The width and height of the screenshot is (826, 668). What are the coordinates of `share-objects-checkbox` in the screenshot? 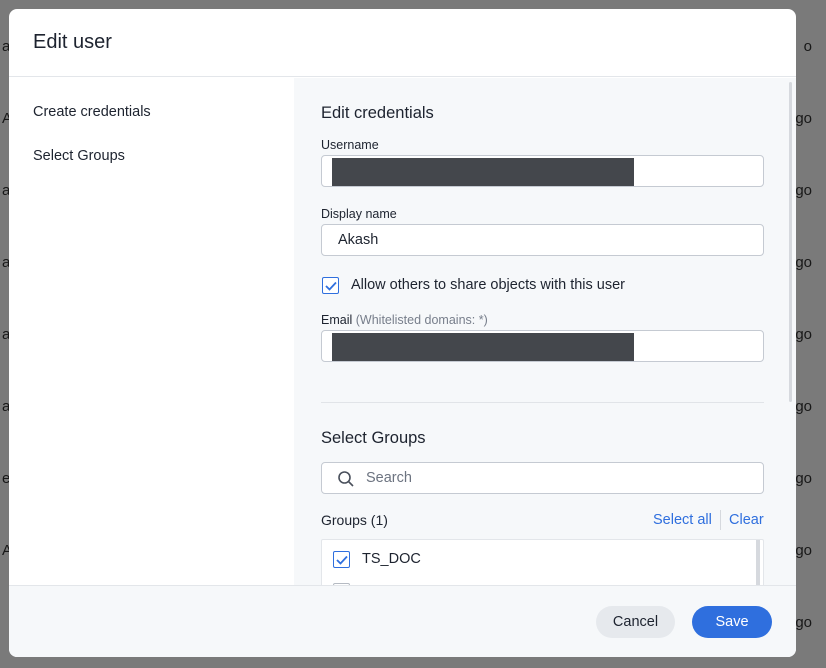 It's located at (330, 285).